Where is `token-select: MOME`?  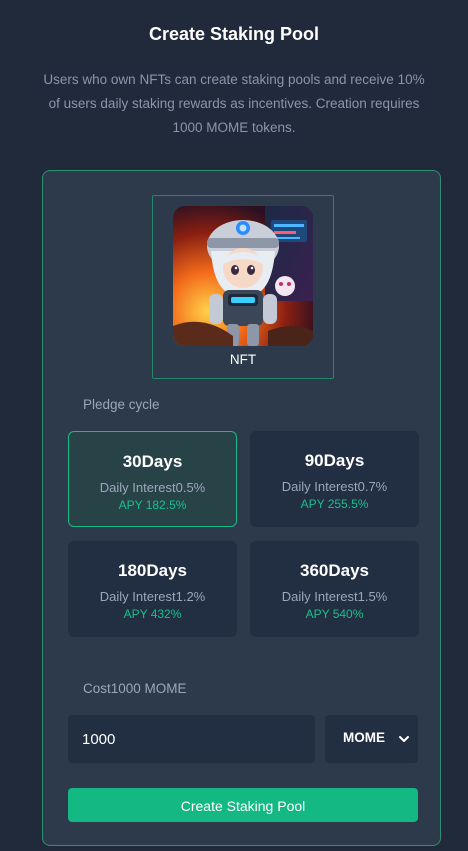
token-select: MOME is located at coordinates (371, 739).